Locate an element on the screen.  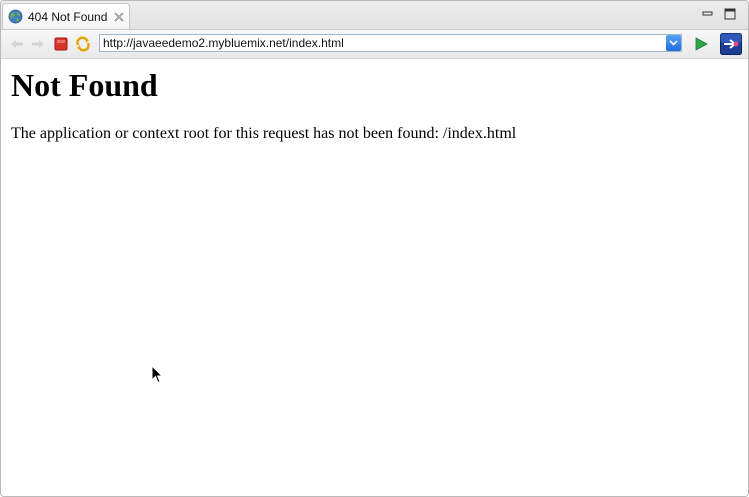
url-history-dropdown is located at coordinates (673, 43).